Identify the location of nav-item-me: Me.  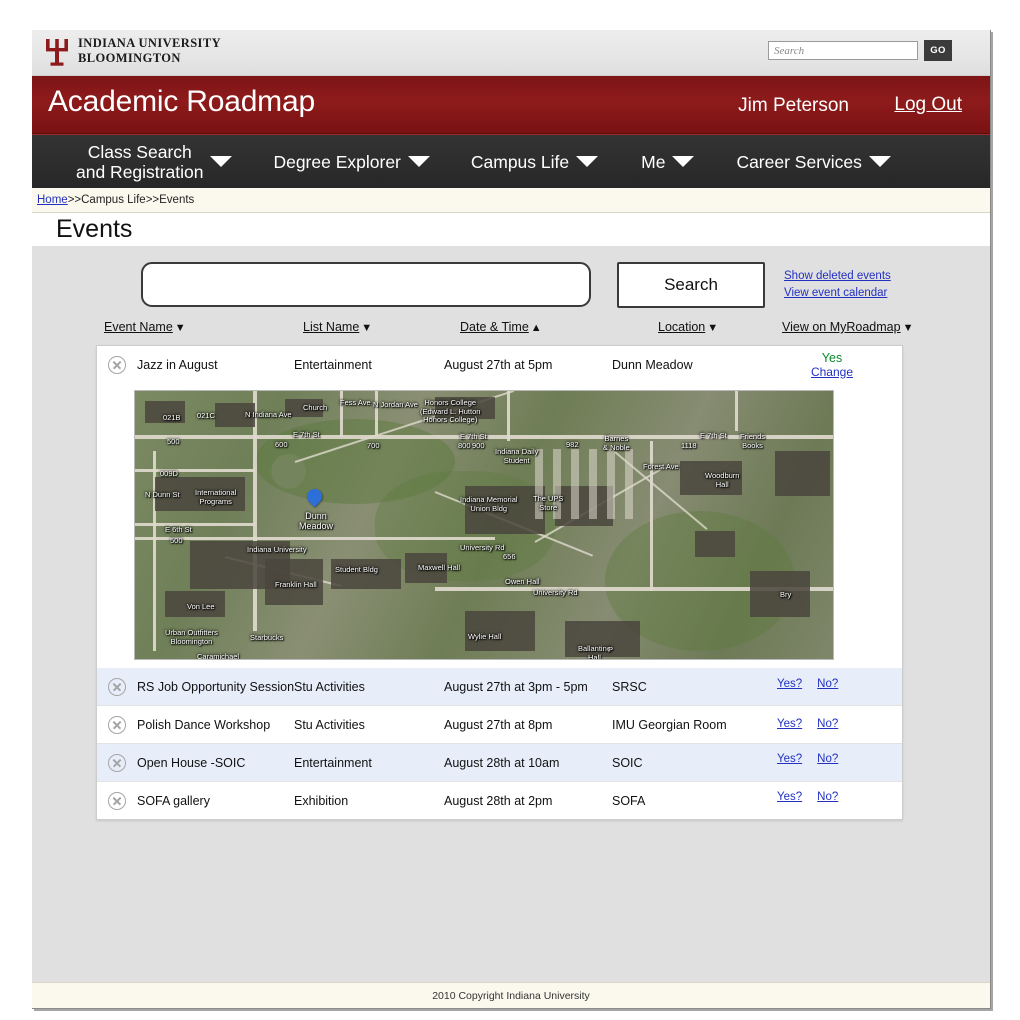
(668, 161).